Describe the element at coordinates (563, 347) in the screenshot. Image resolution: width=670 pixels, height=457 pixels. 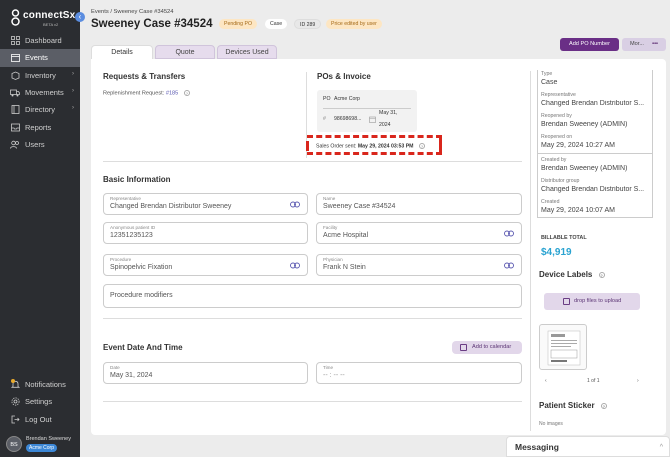
I see `device-label-thumbnail` at that location.